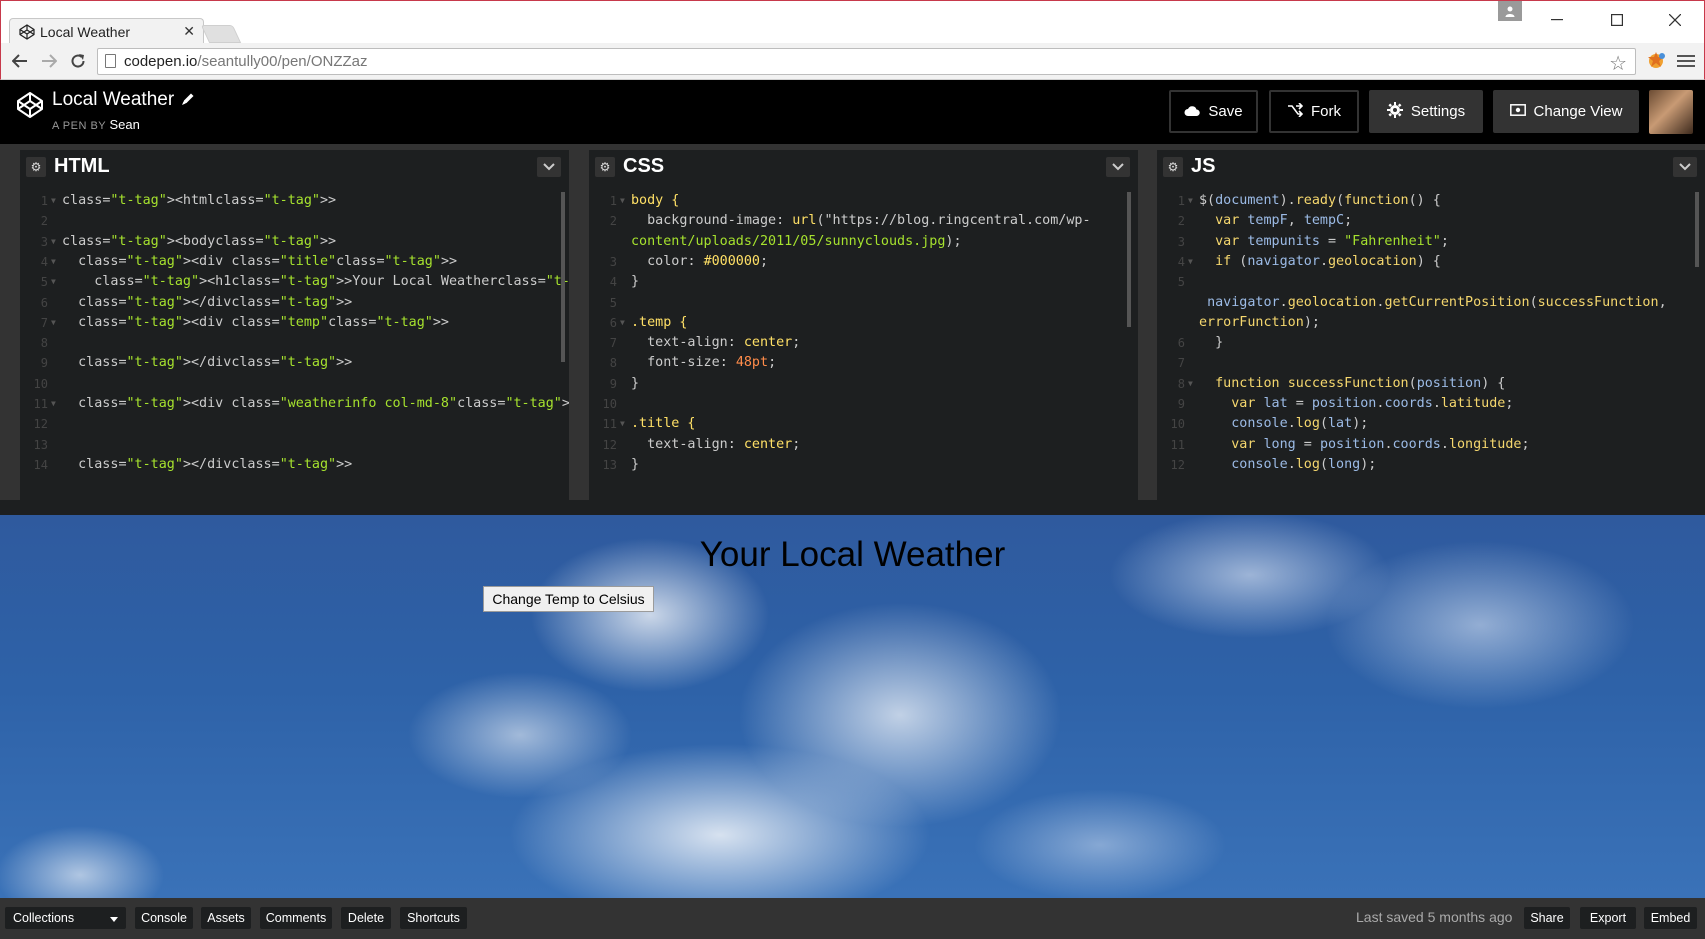 The height and width of the screenshot is (939, 1705). What do you see at coordinates (1192, 111) in the screenshot?
I see `cloud-icon` at bounding box center [1192, 111].